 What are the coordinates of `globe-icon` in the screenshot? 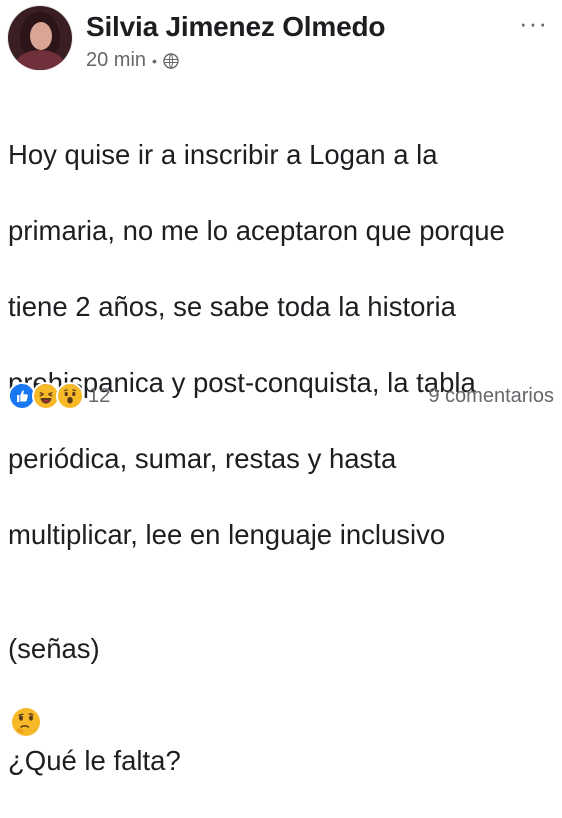 It's located at (171, 60).